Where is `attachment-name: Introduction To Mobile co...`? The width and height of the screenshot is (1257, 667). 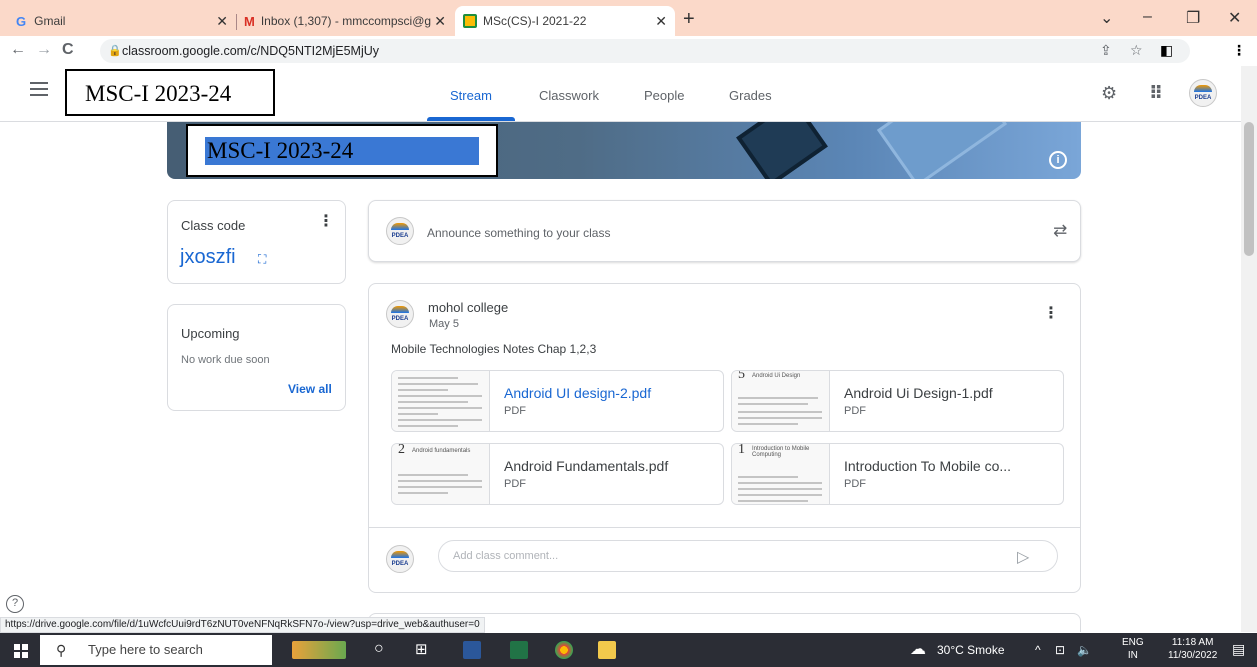
attachment-name: Introduction To Mobile co... is located at coordinates (927, 466).